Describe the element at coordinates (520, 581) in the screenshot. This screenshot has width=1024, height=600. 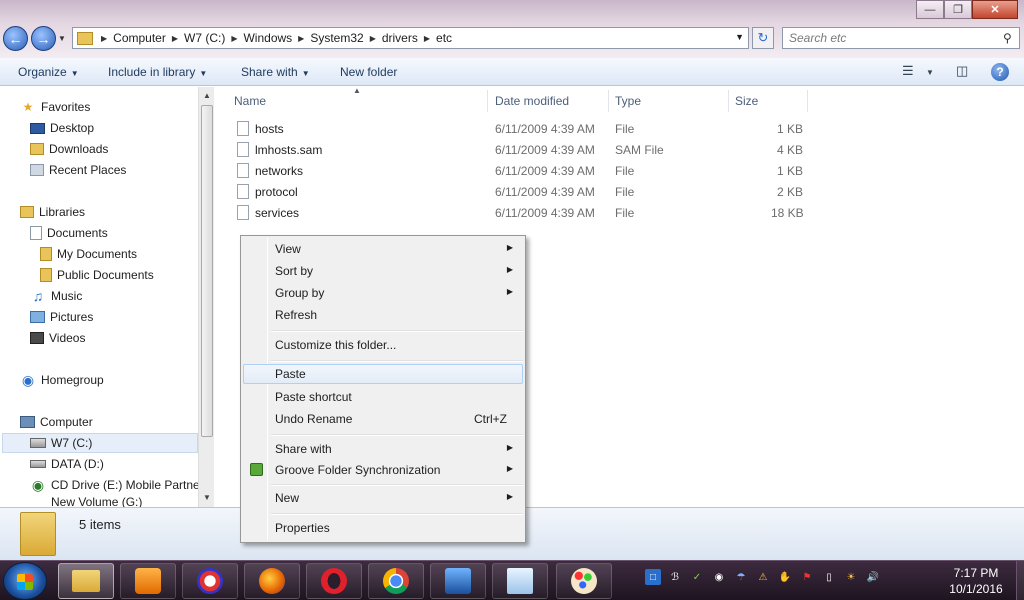
I see `taskbar-notepad-button` at that location.